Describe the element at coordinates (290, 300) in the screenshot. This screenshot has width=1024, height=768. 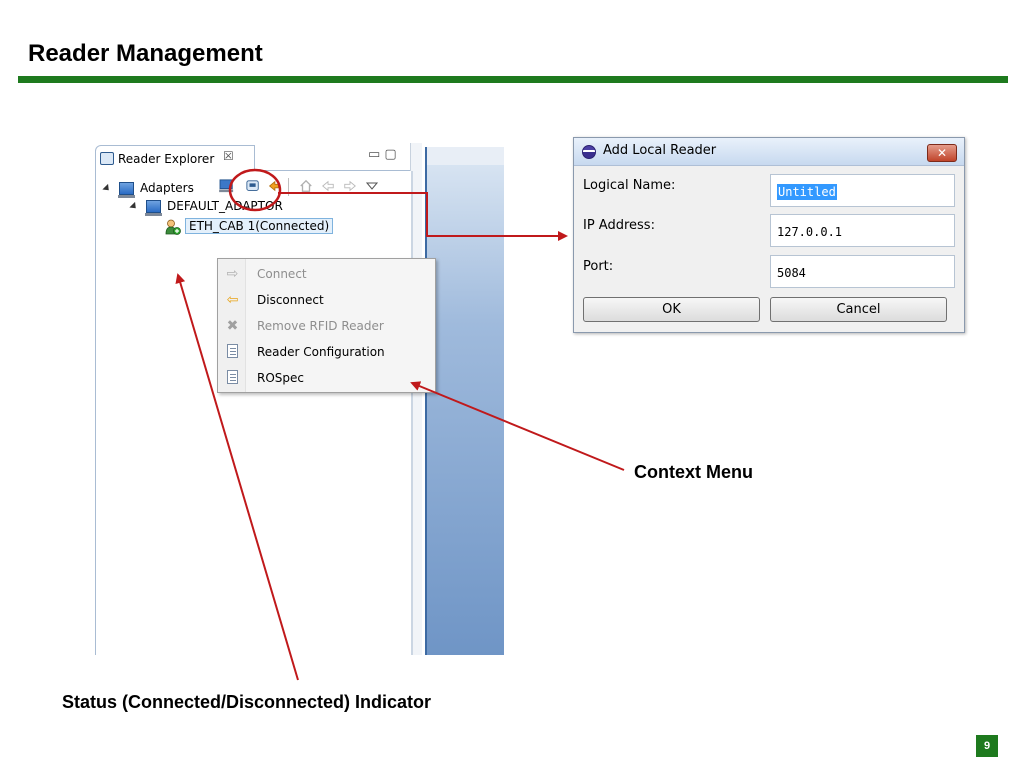
I see `menu-item-label: Disconnect` at that location.